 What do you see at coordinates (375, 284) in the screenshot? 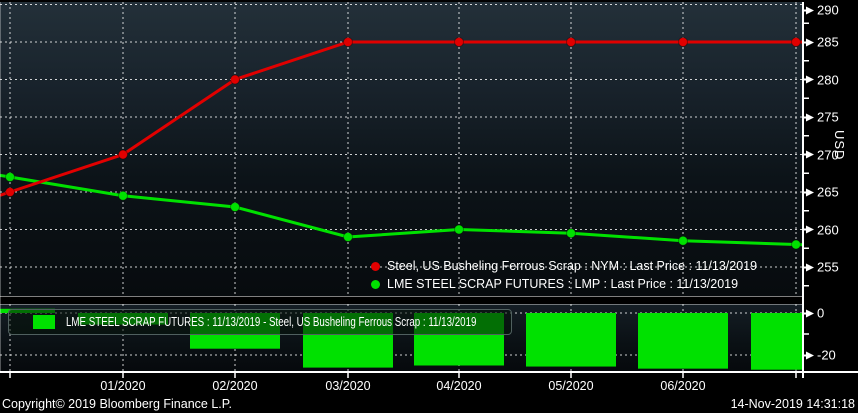
I see `lme-series-dot-icon` at bounding box center [375, 284].